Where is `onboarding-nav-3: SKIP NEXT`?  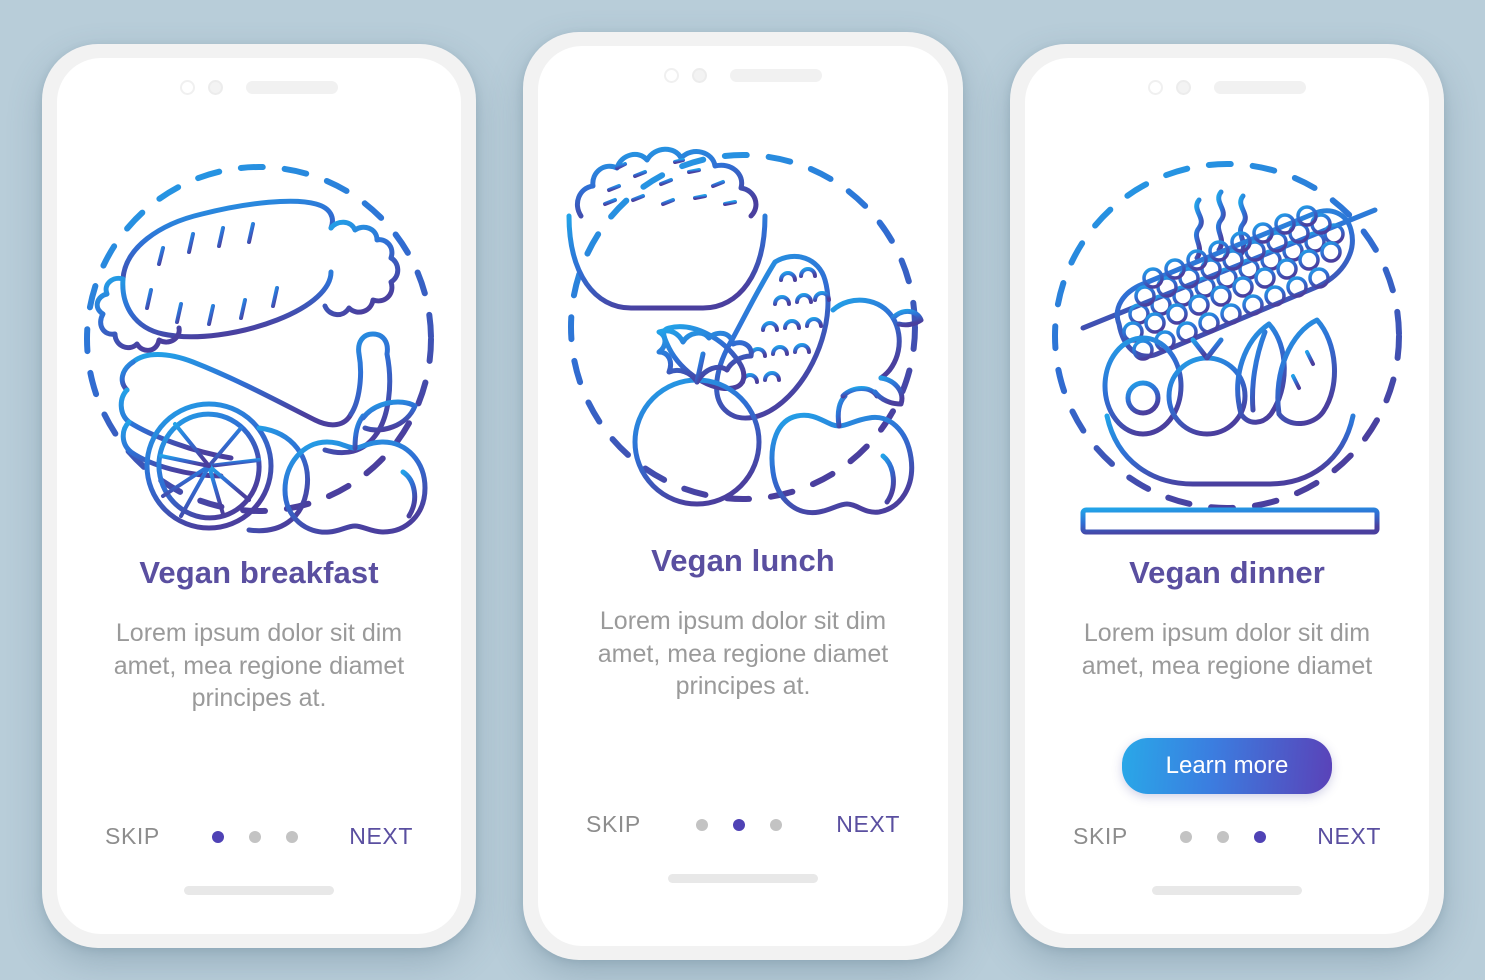 onboarding-nav-3: SKIP NEXT is located at coordinates (1227, 836).